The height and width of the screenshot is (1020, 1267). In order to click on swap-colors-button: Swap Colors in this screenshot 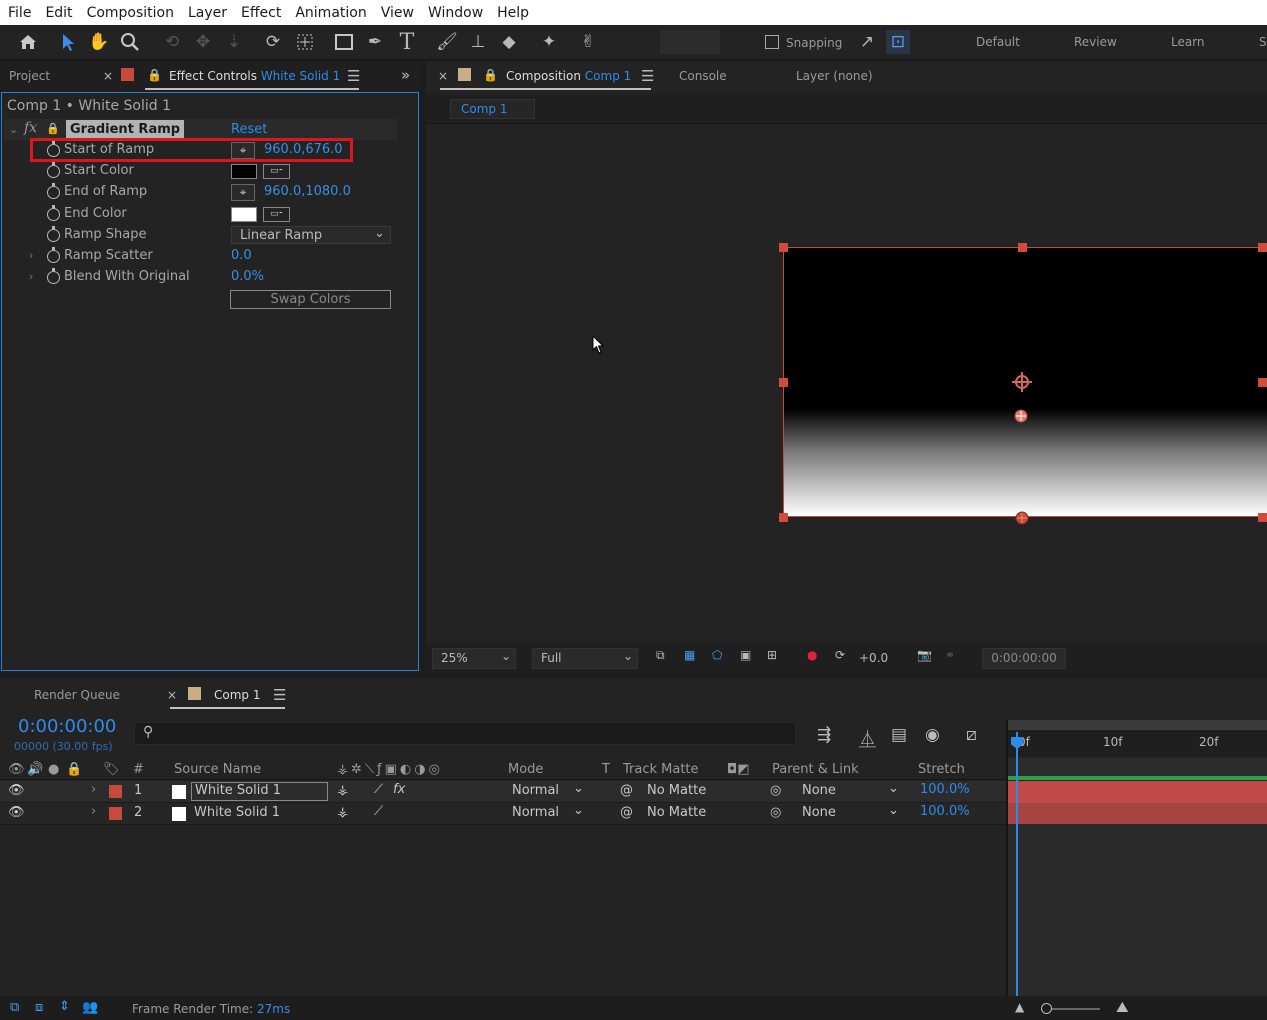, I will do `click(310, 299)`.